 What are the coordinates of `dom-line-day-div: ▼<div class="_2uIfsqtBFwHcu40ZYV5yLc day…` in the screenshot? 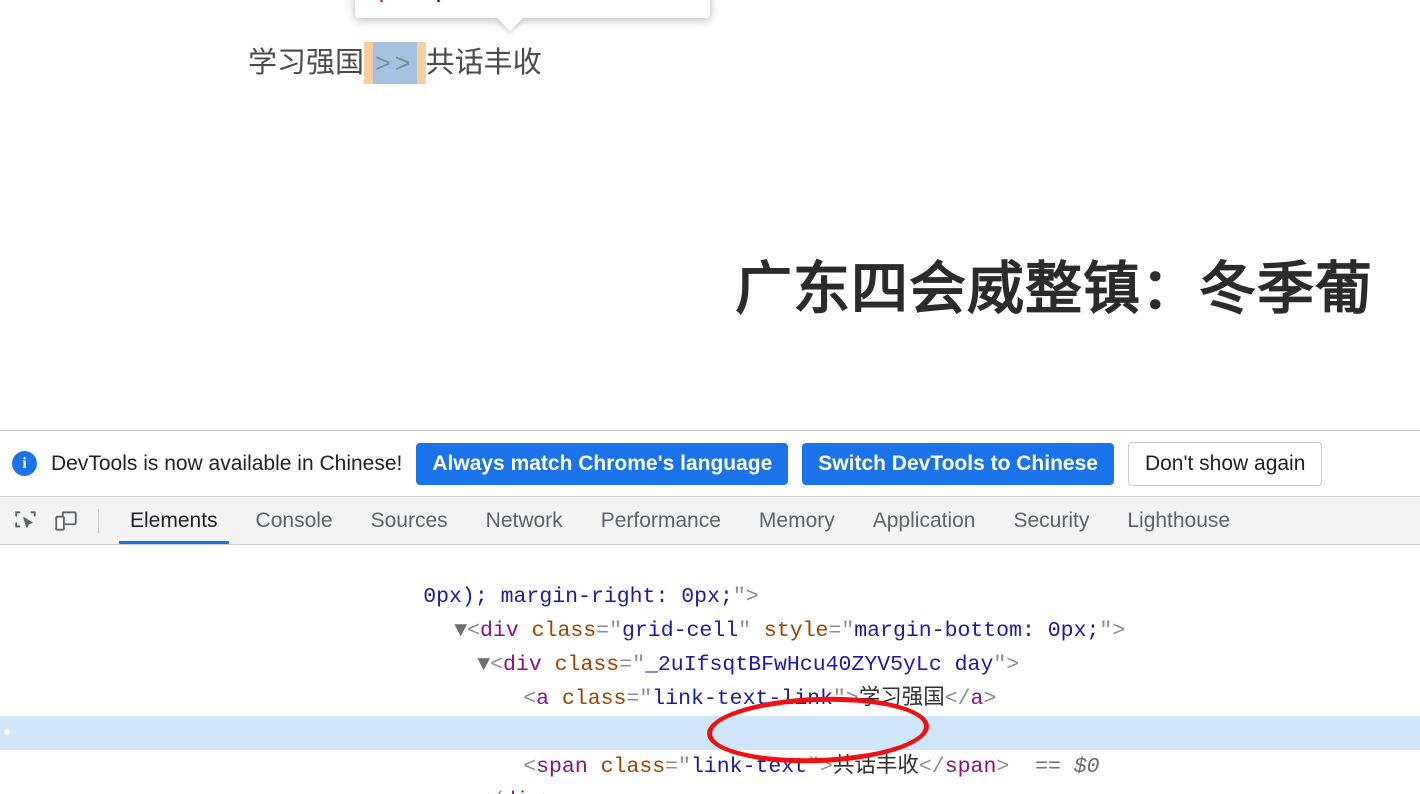 It's located at (710, 645).